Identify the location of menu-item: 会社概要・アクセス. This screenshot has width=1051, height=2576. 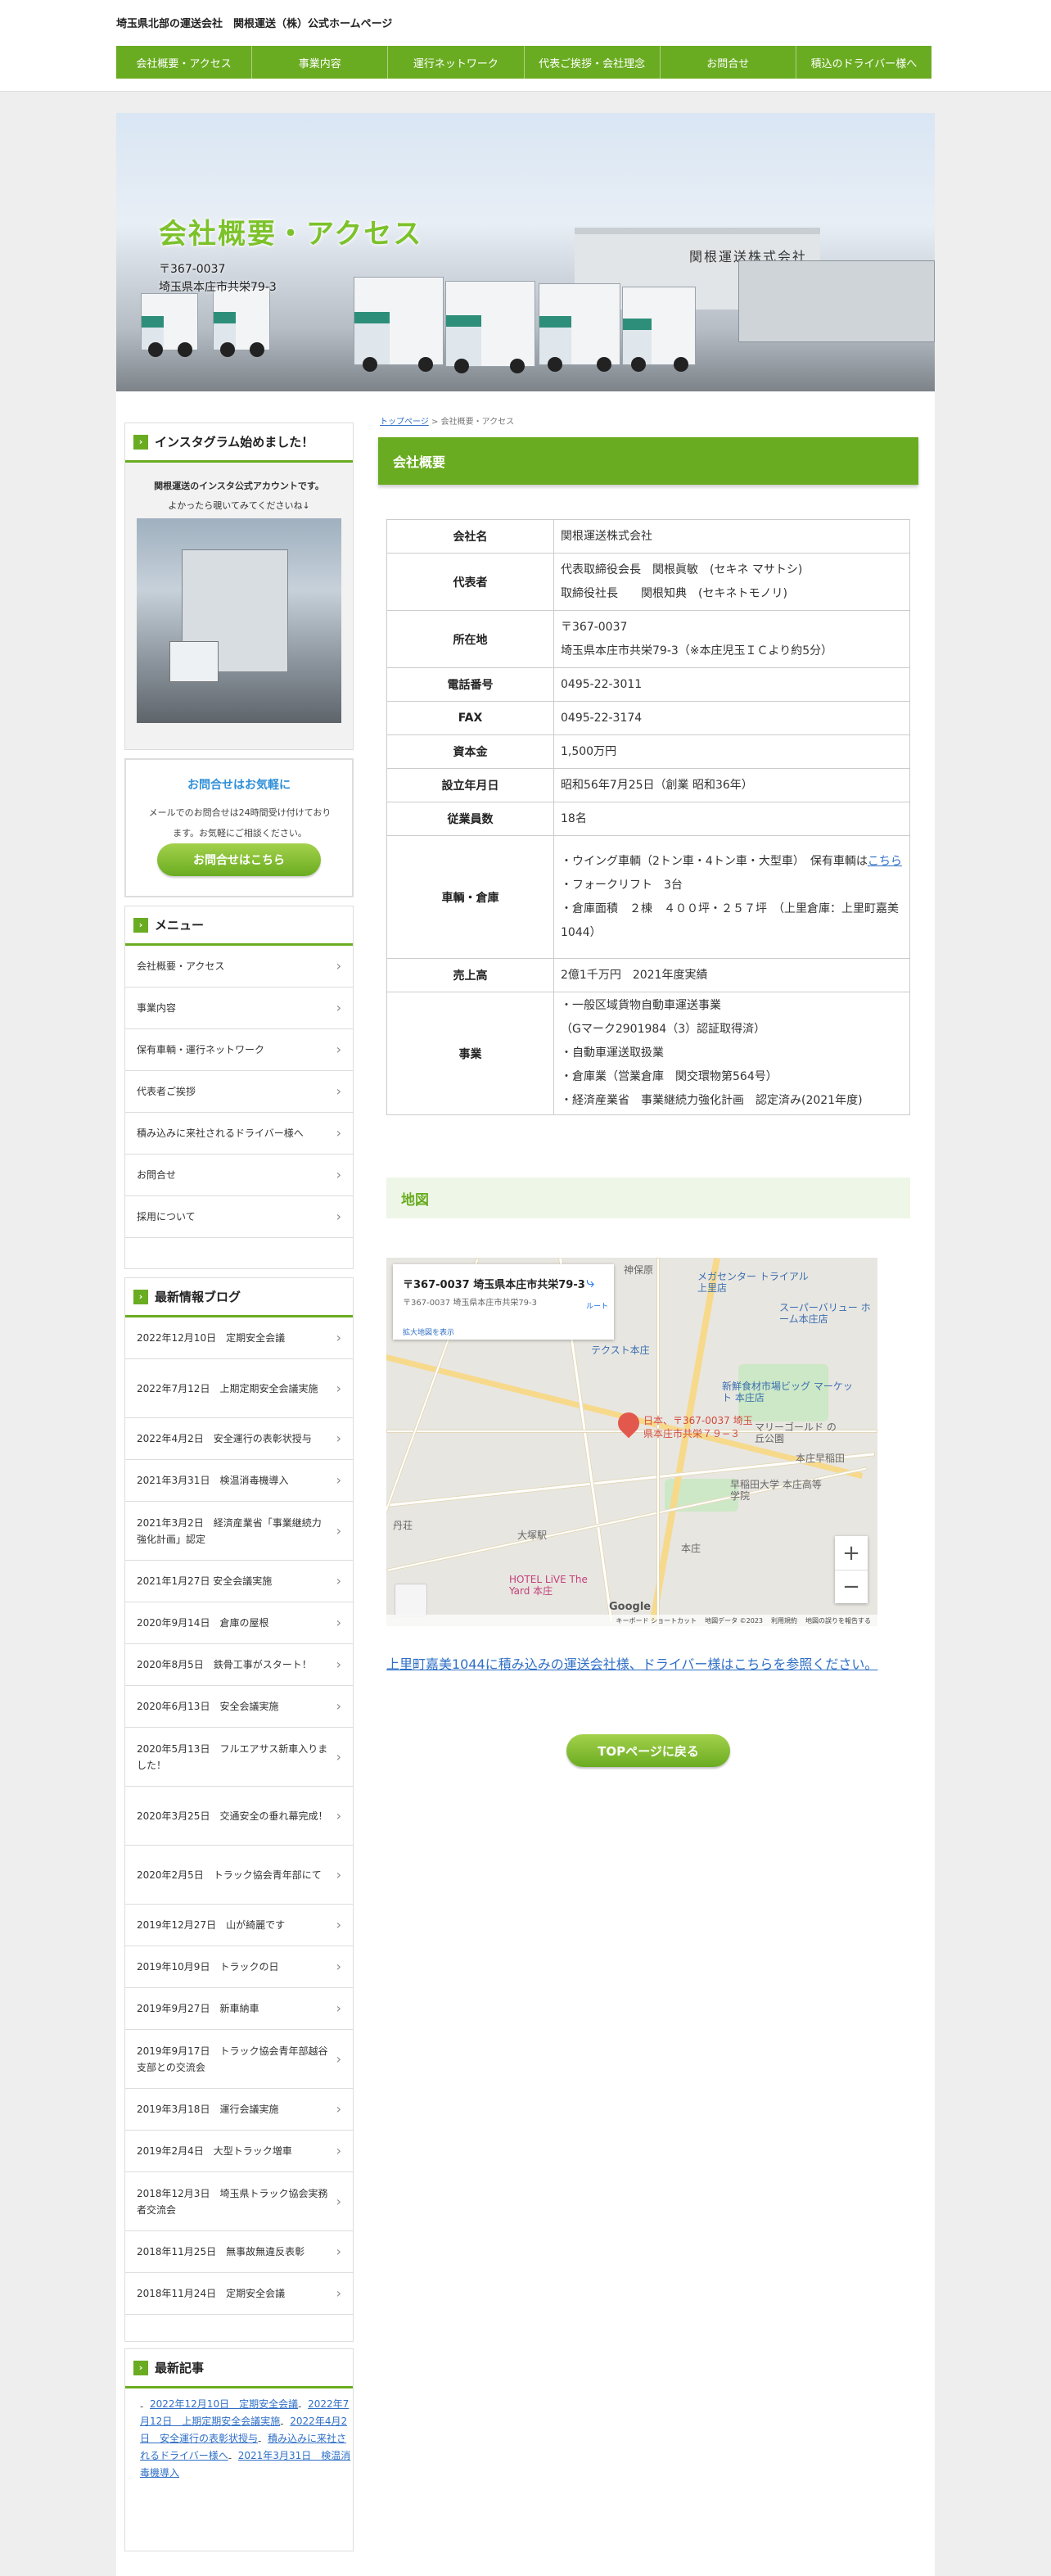
(239, 966).